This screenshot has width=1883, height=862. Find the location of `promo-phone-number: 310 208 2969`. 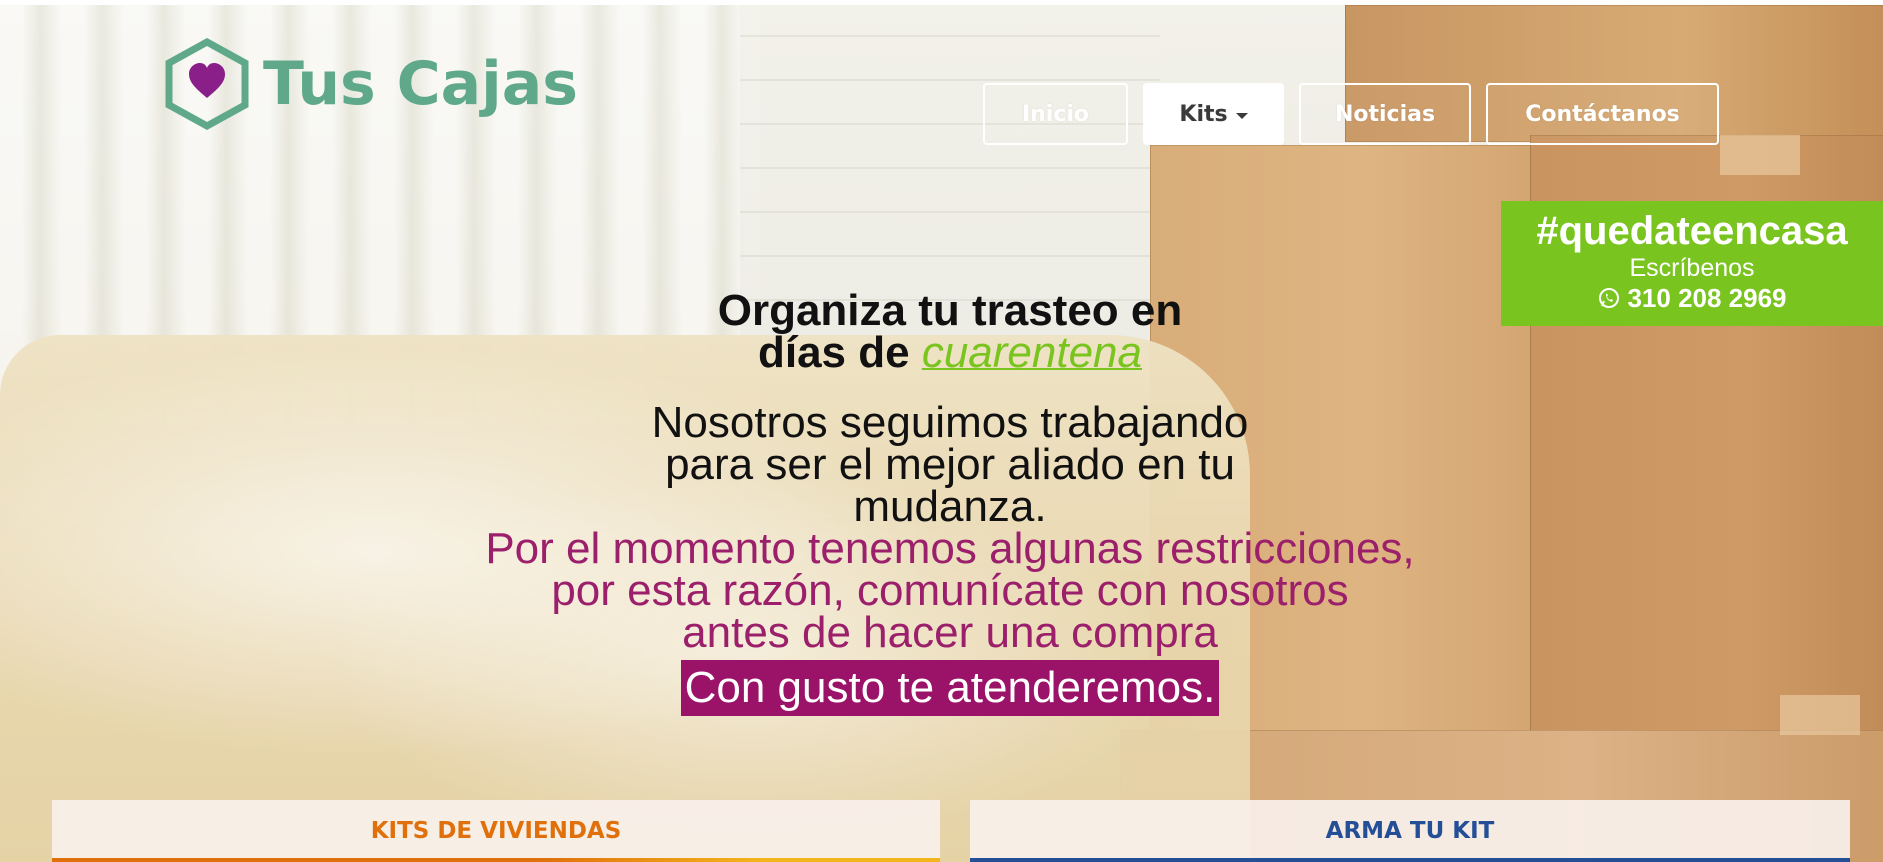

promo-phone-number: 310 208 2969 is located at coordinates (1707, 298).